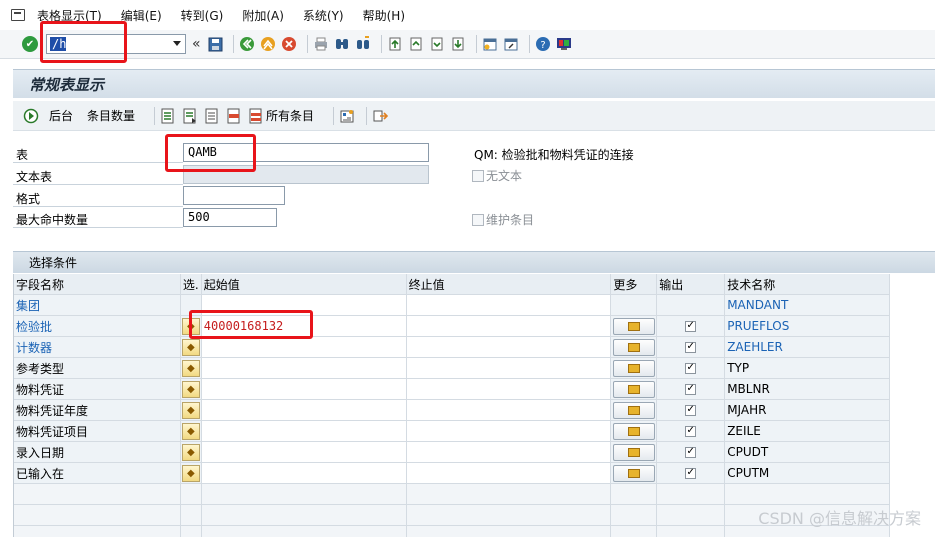 The width and height of the screenshot is (935, 537). What do you see at coordinates (69, 15) in the screenshot?
I see `menu-table-display: 表格显示(T)` at bounding box center [69, 15].